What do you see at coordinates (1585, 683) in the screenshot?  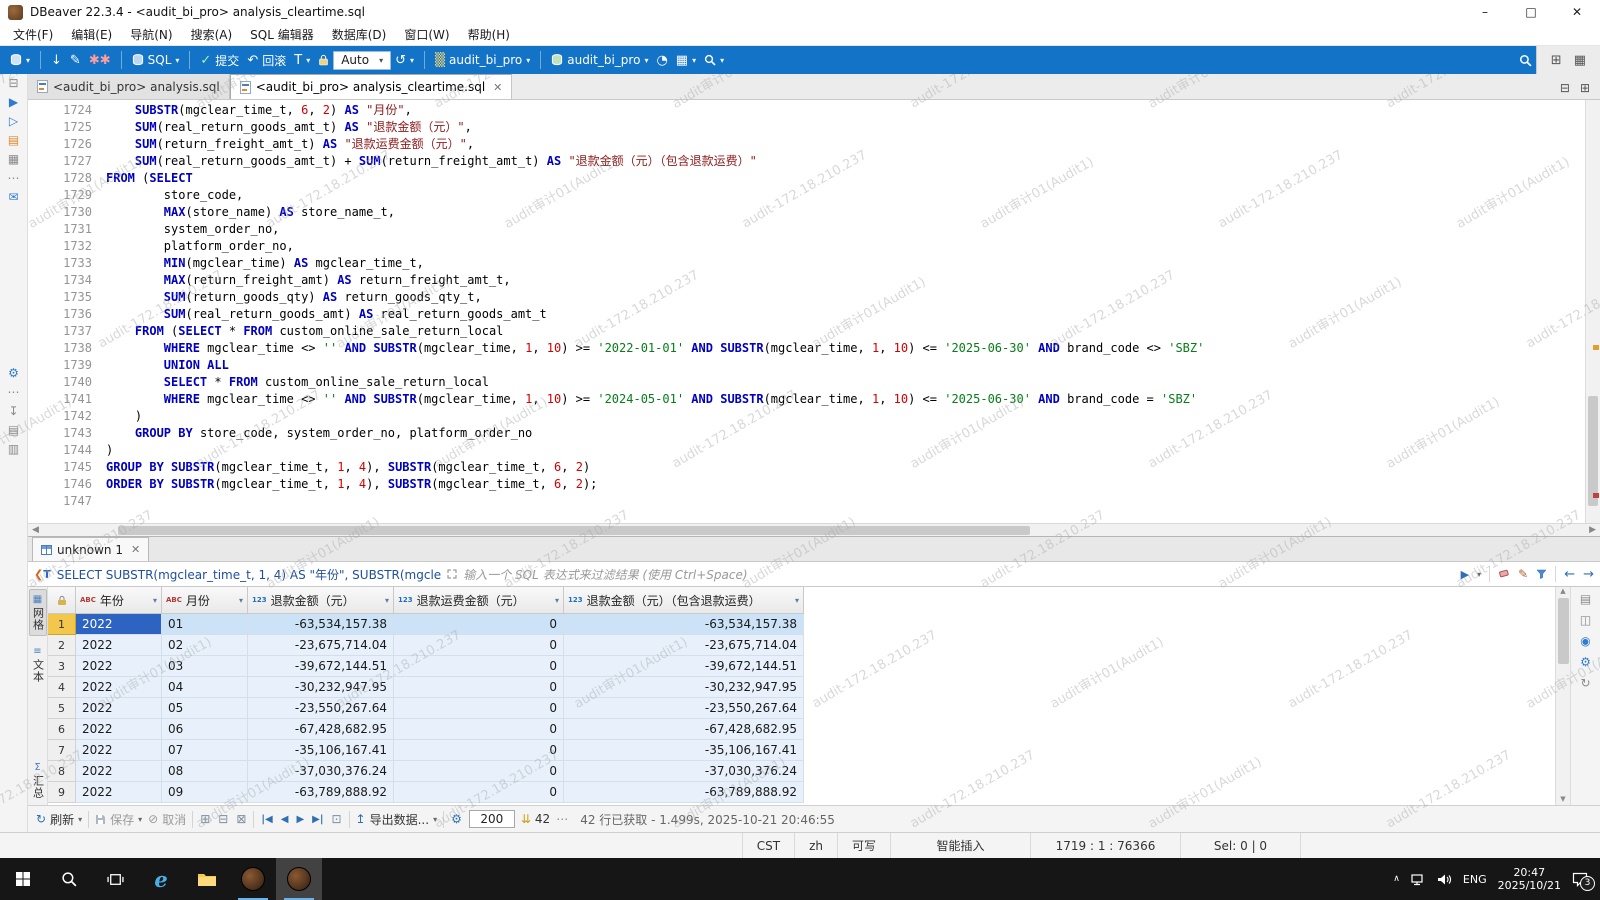 I see `refresh-panel-icon: ↻` at bounding box center [1585, 683].